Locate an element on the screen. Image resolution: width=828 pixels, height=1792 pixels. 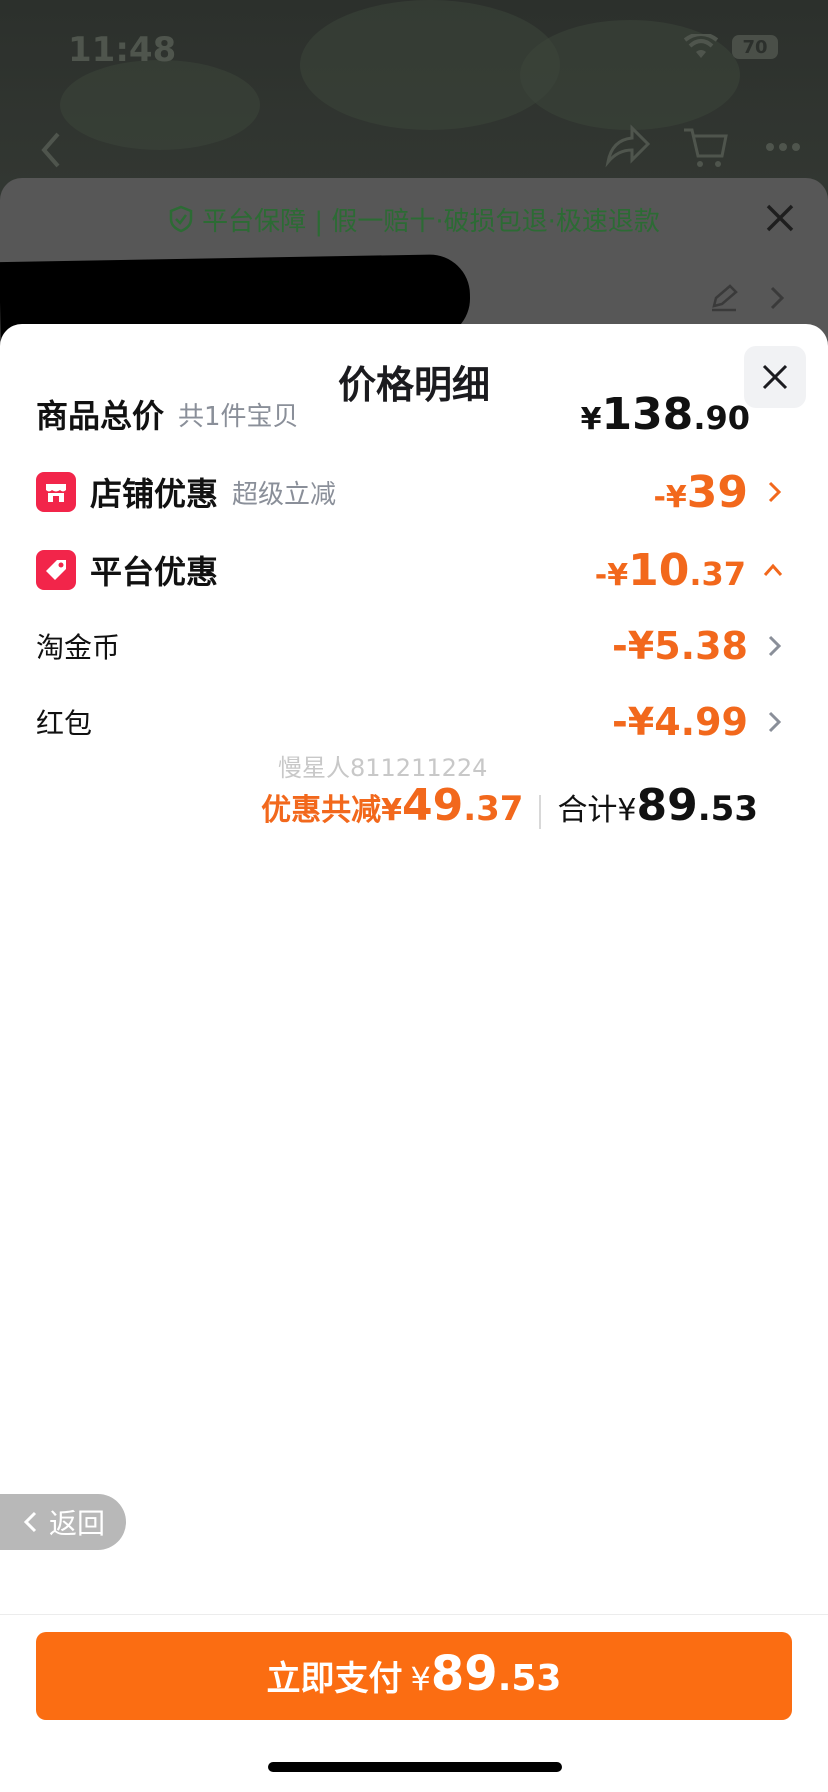
status-time: 11:48 is located at coordinates (122, 50).